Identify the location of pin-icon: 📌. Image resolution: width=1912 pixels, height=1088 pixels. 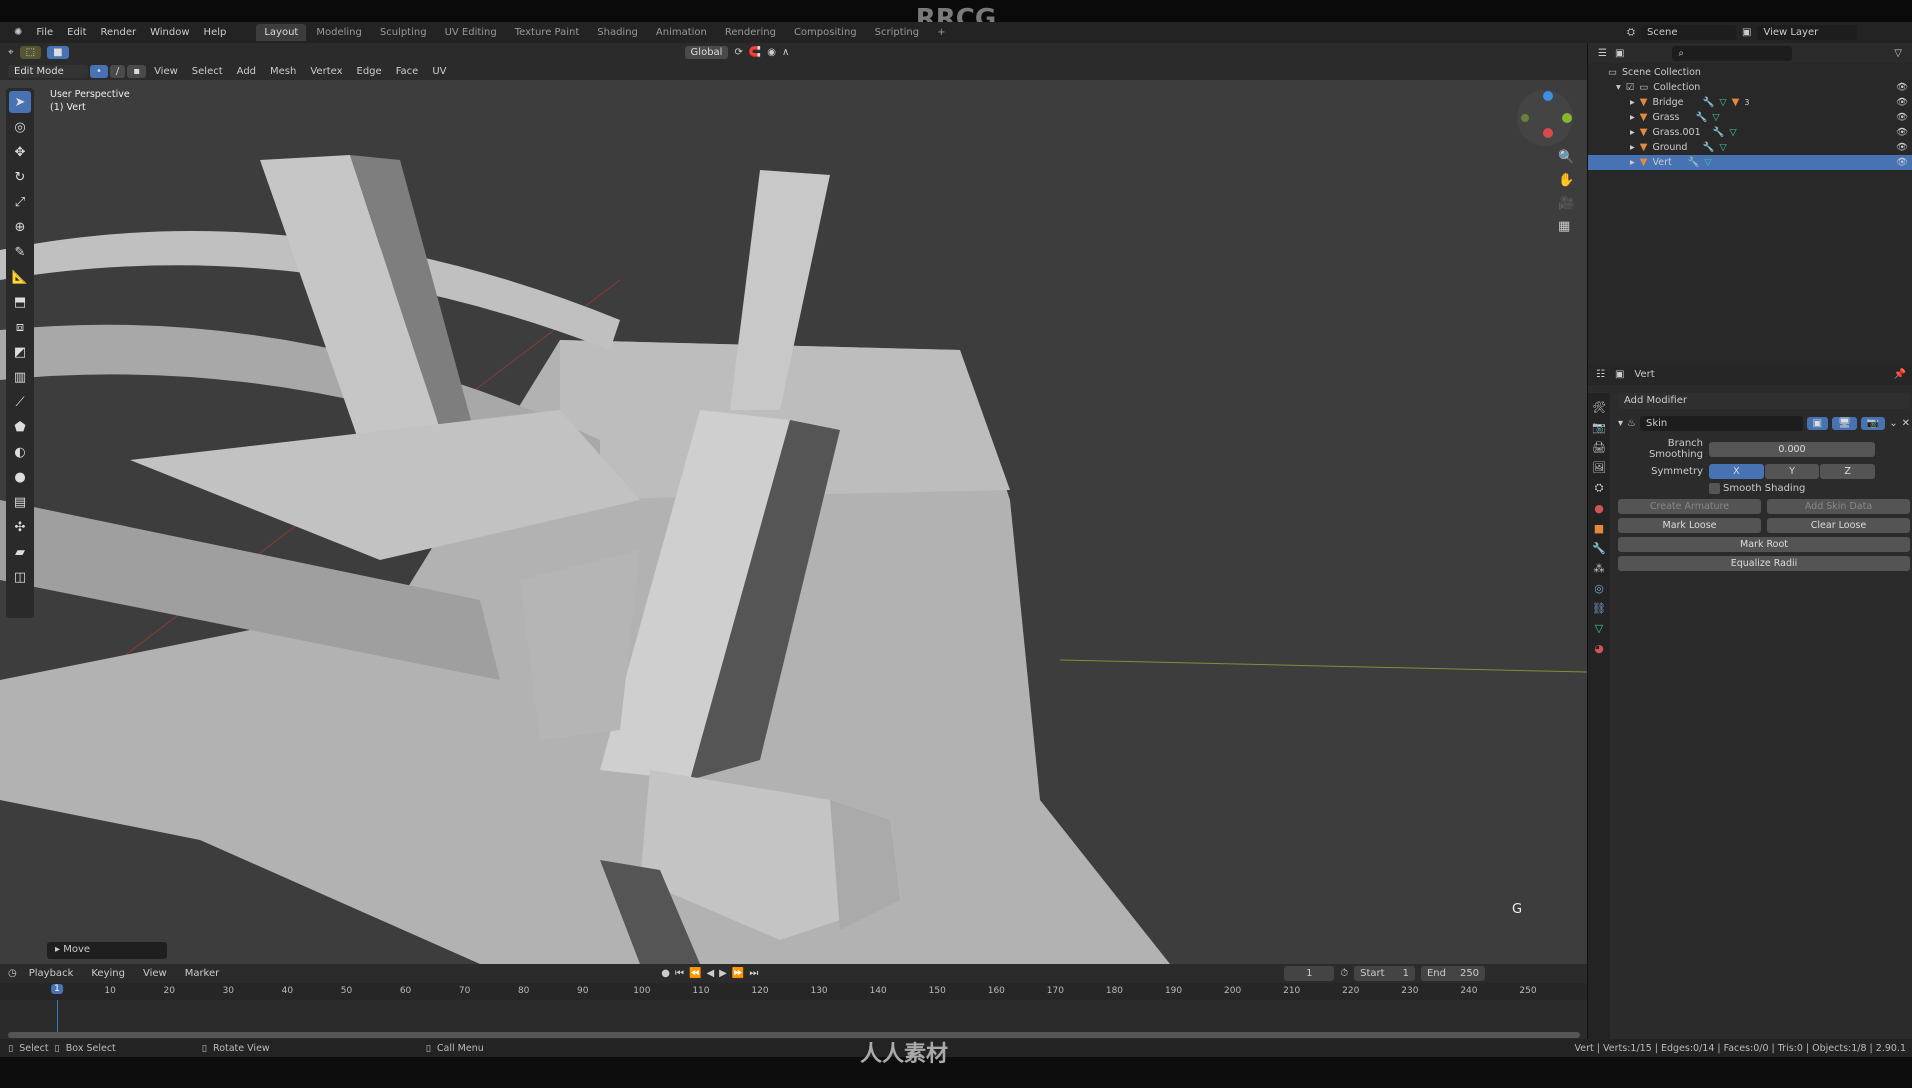
(1903, 374).